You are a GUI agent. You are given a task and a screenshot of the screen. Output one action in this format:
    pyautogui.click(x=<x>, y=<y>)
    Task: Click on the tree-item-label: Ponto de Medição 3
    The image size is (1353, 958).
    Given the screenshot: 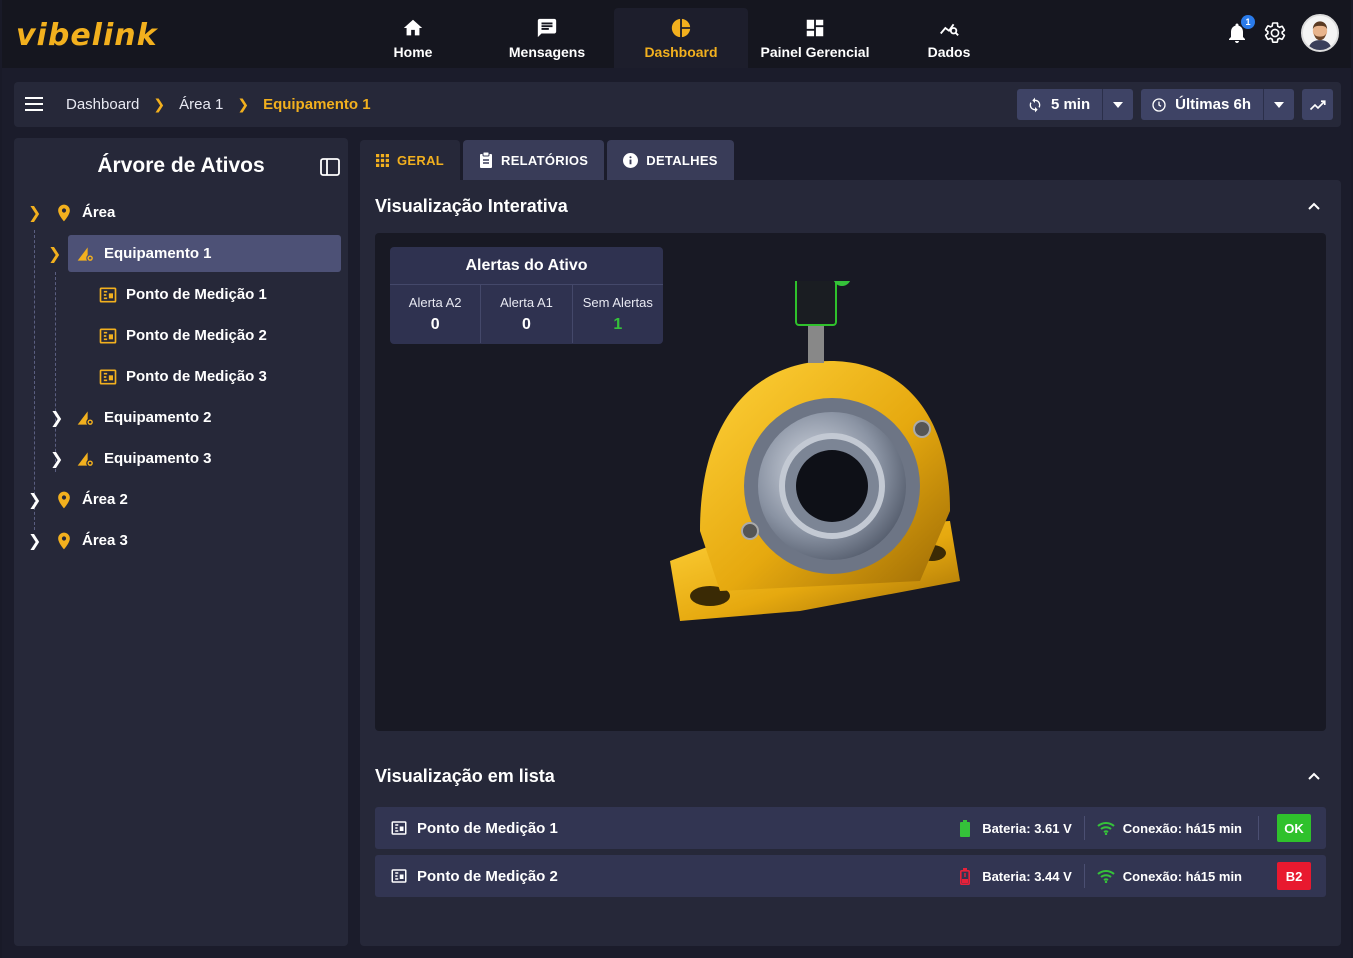 What is the action you would take?
    pyautogui.click(x=196, y=376)
    